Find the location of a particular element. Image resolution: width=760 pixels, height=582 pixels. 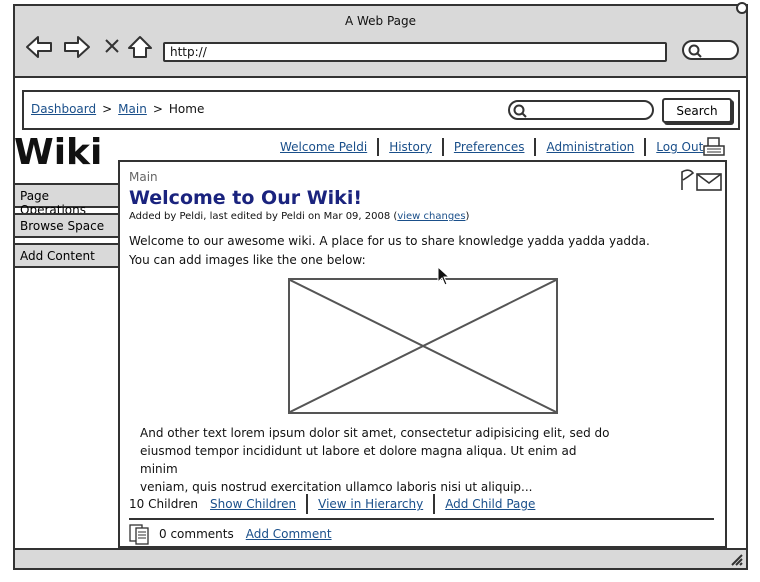

browser-toolbar: A Web Page http:// is located at coordinates (380, 42).